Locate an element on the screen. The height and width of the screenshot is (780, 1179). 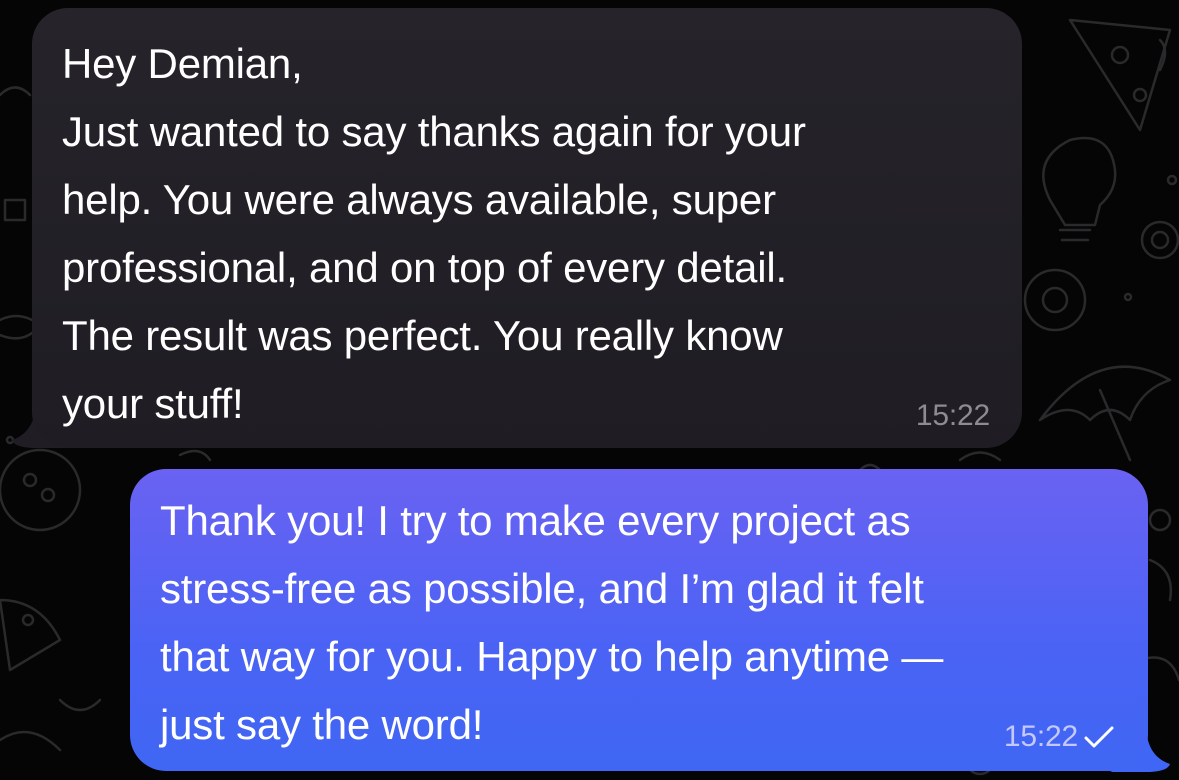
outgoing-message-meta: 15:22 is located at coordinates (1060, 737).